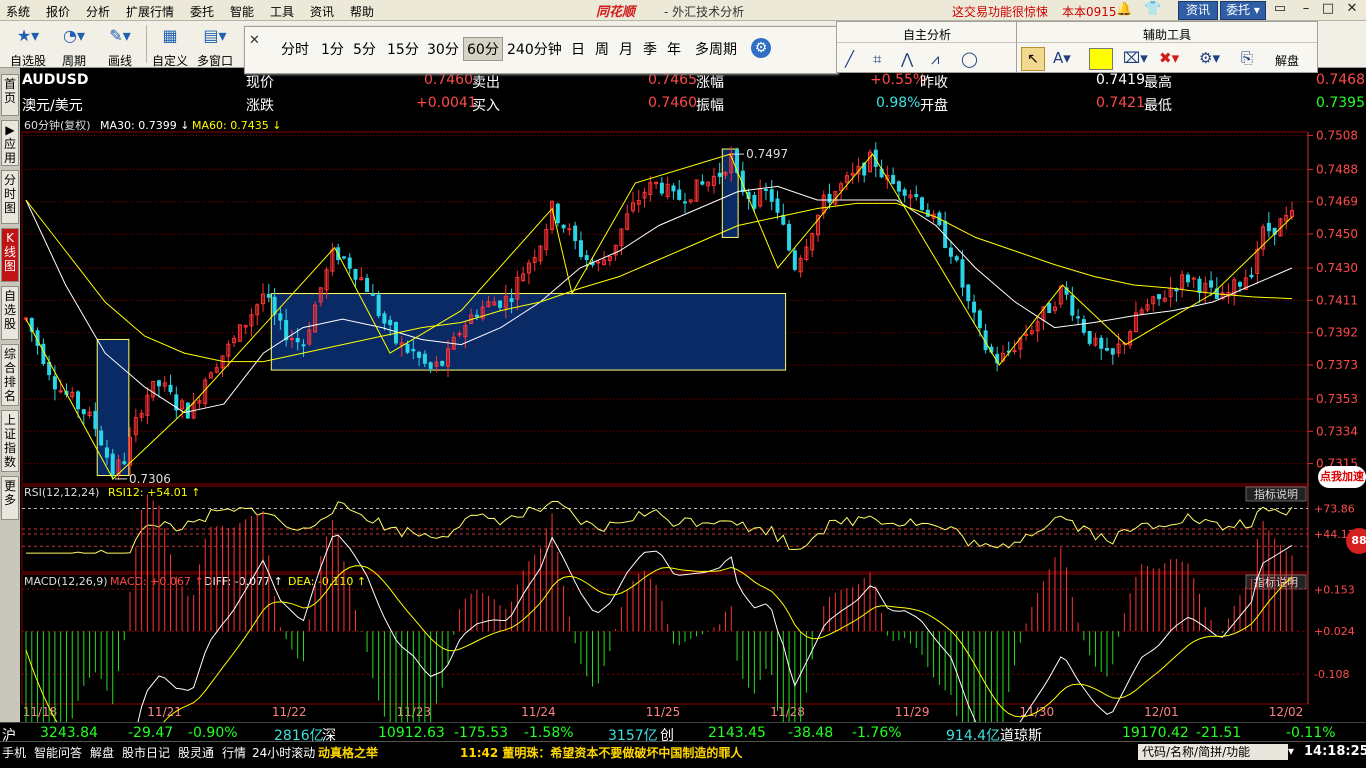 The height and width of the screenshot is (768, 1366). Describe the element at coordinates (1356, 541) in the screenshot. I see `score-badge: 88` at that location.